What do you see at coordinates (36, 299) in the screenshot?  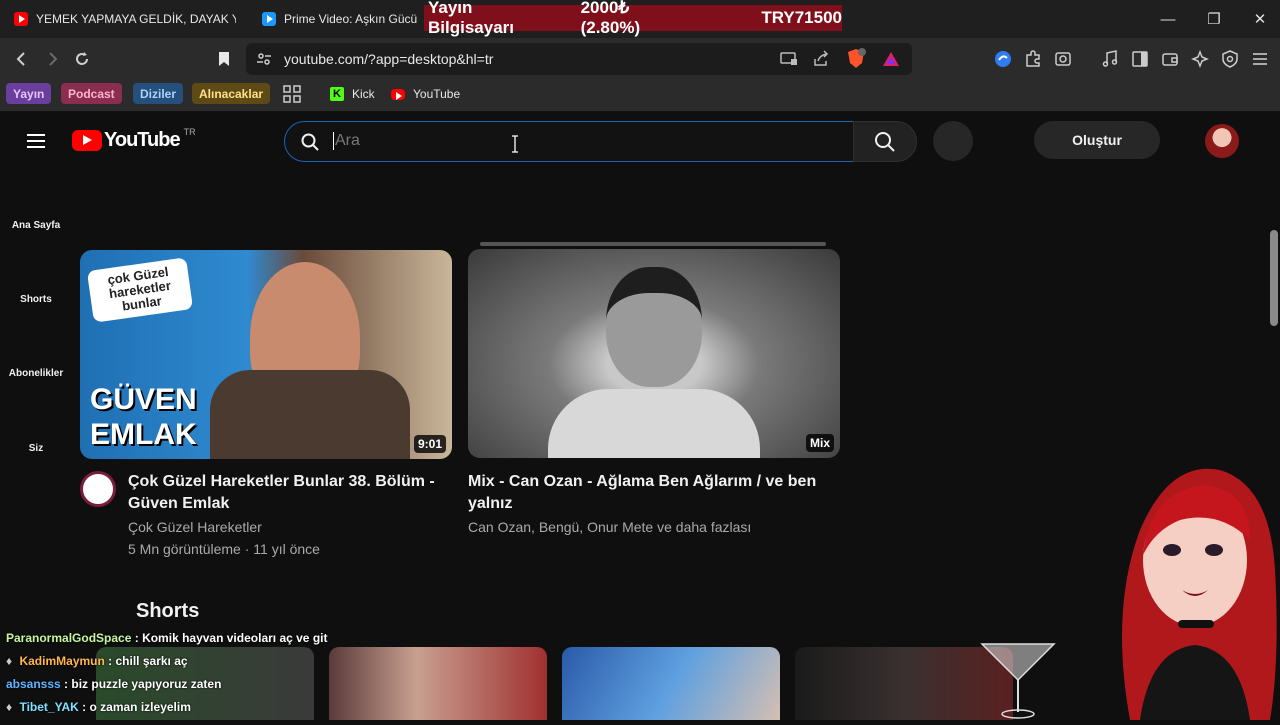 I see `sidebar-item-shorts: Shorts` at bounding box center [36, 299].